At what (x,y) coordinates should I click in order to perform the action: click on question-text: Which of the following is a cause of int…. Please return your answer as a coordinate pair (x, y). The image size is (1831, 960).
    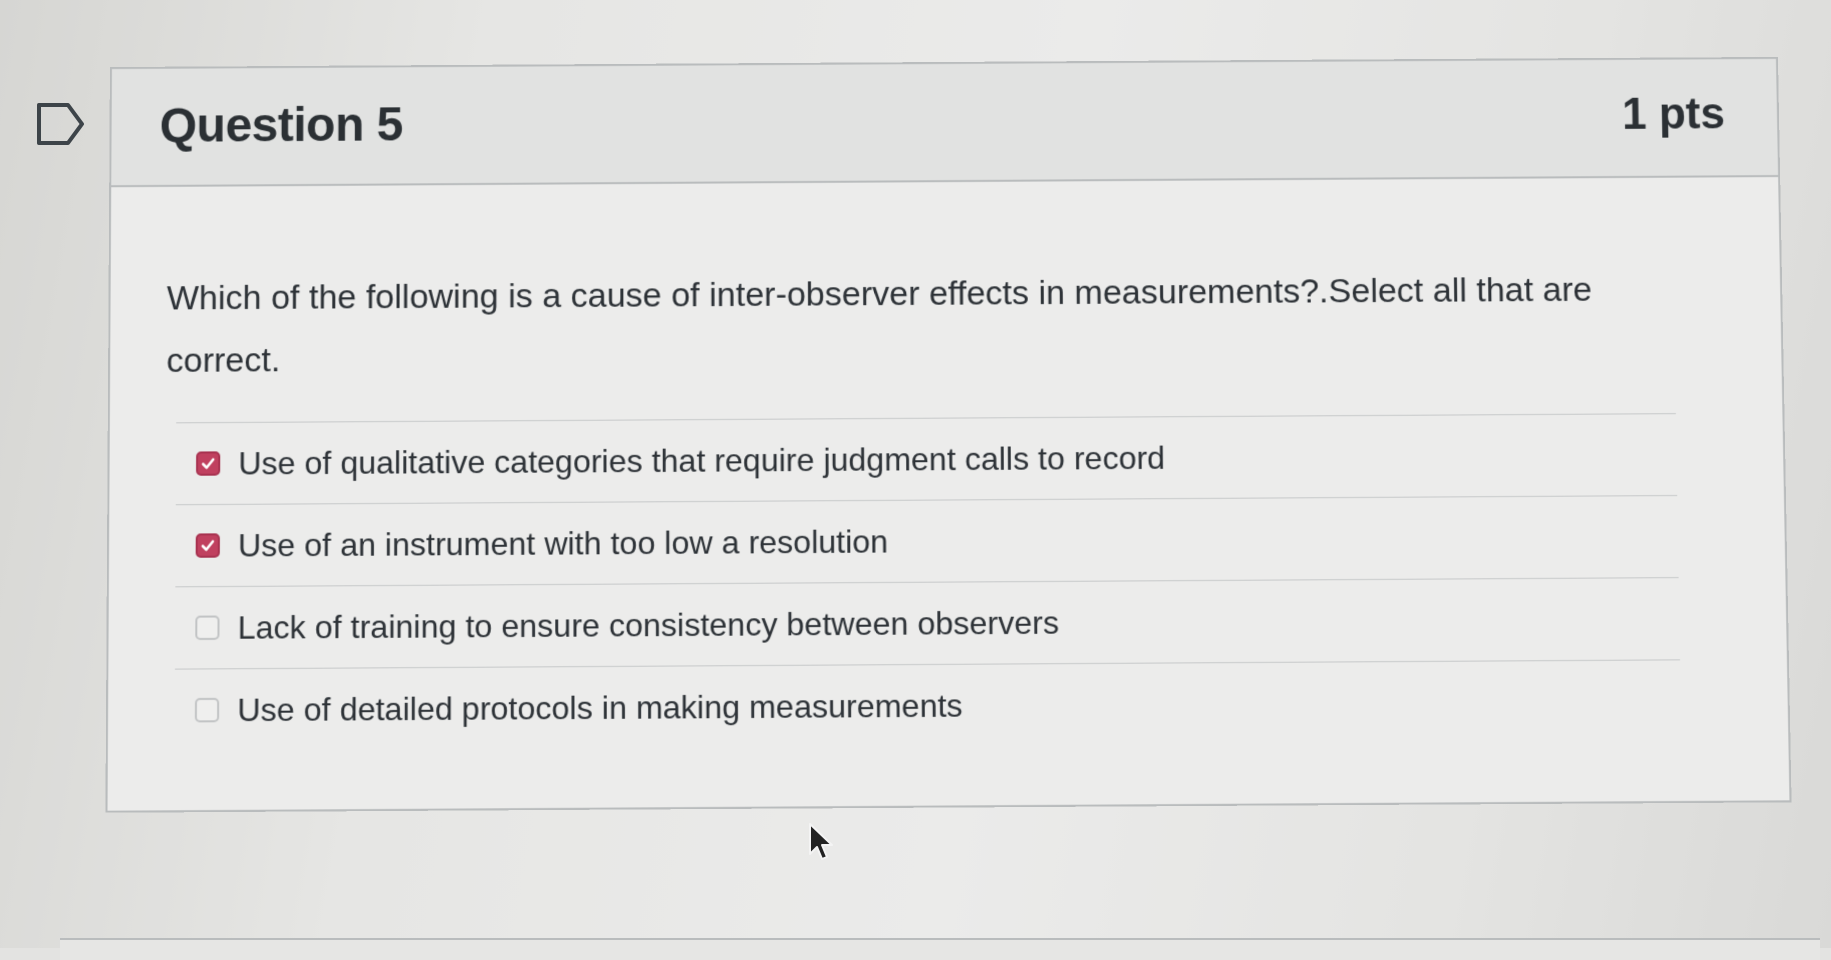
    Looking at the image, I should click on (879, 325).